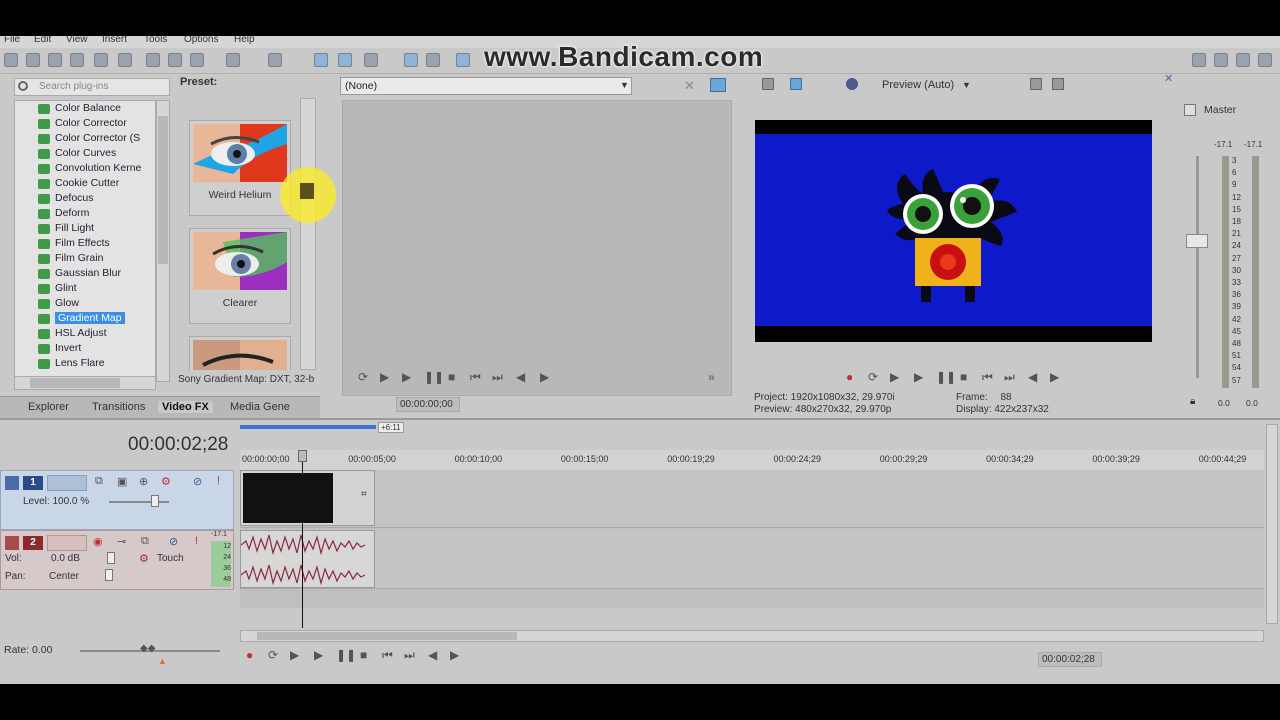  I want to click on ignore-grouping-icon, so click(1221, 60).